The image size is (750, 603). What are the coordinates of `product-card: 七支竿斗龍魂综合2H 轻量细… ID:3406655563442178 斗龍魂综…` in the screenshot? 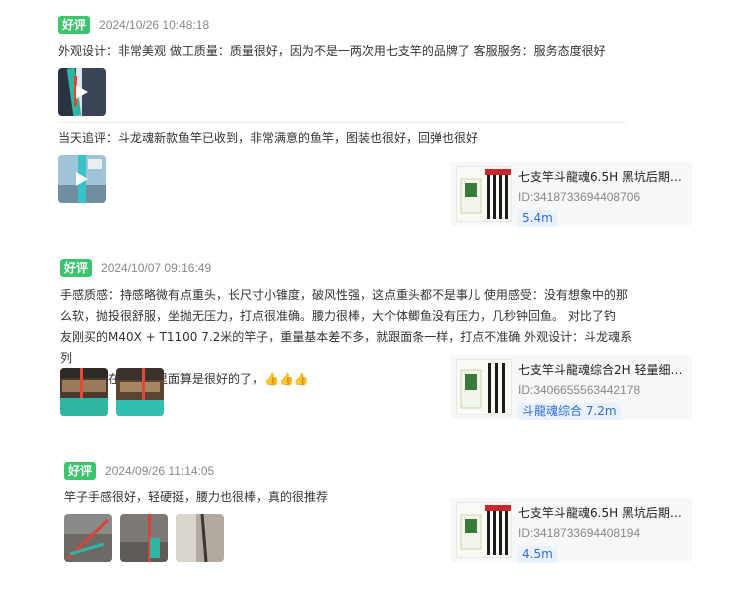 It's located at (571, 387).